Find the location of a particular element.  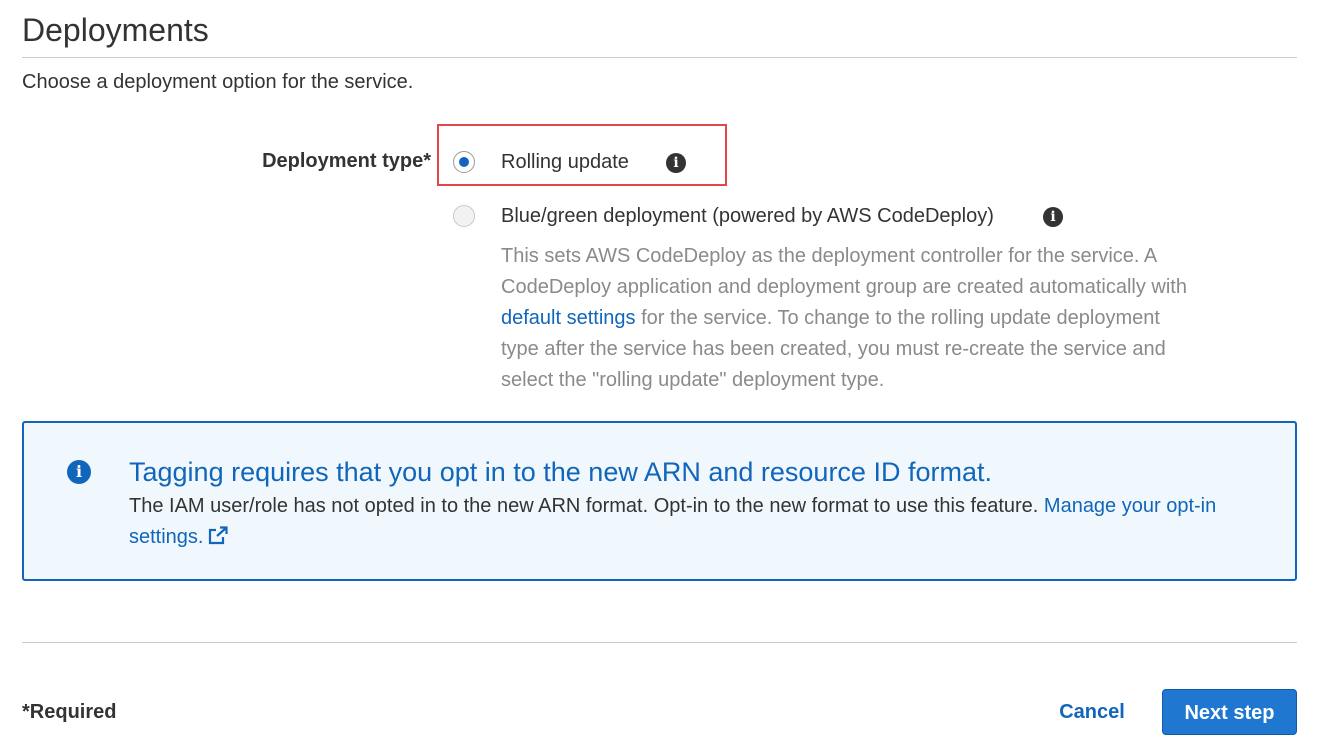

section-title: Deployments is located at coordinates (115, 30).